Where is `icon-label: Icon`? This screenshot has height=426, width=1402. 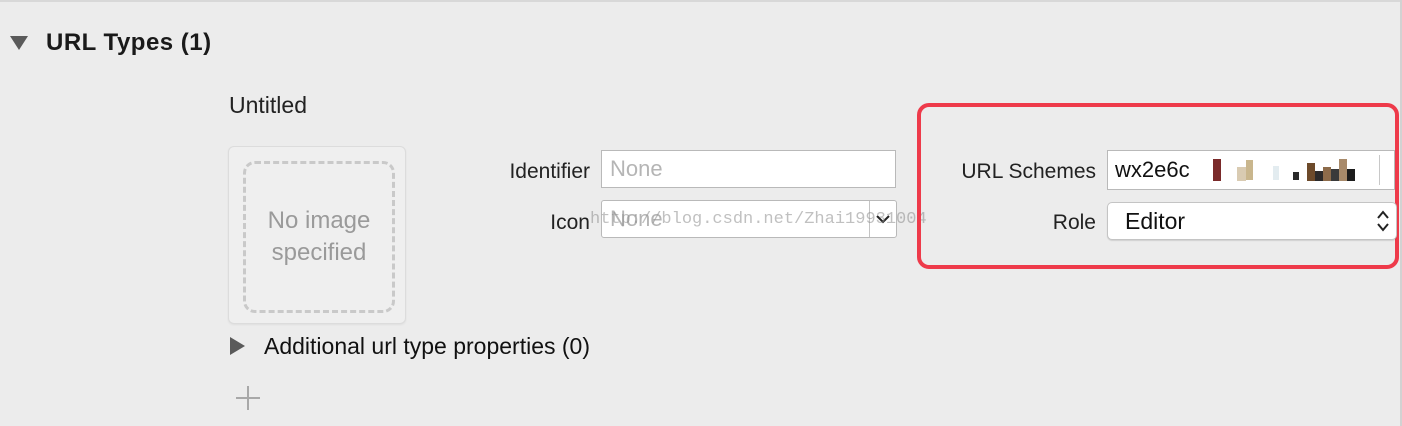 icon-label: Icon is located at coordinates (570, 222).